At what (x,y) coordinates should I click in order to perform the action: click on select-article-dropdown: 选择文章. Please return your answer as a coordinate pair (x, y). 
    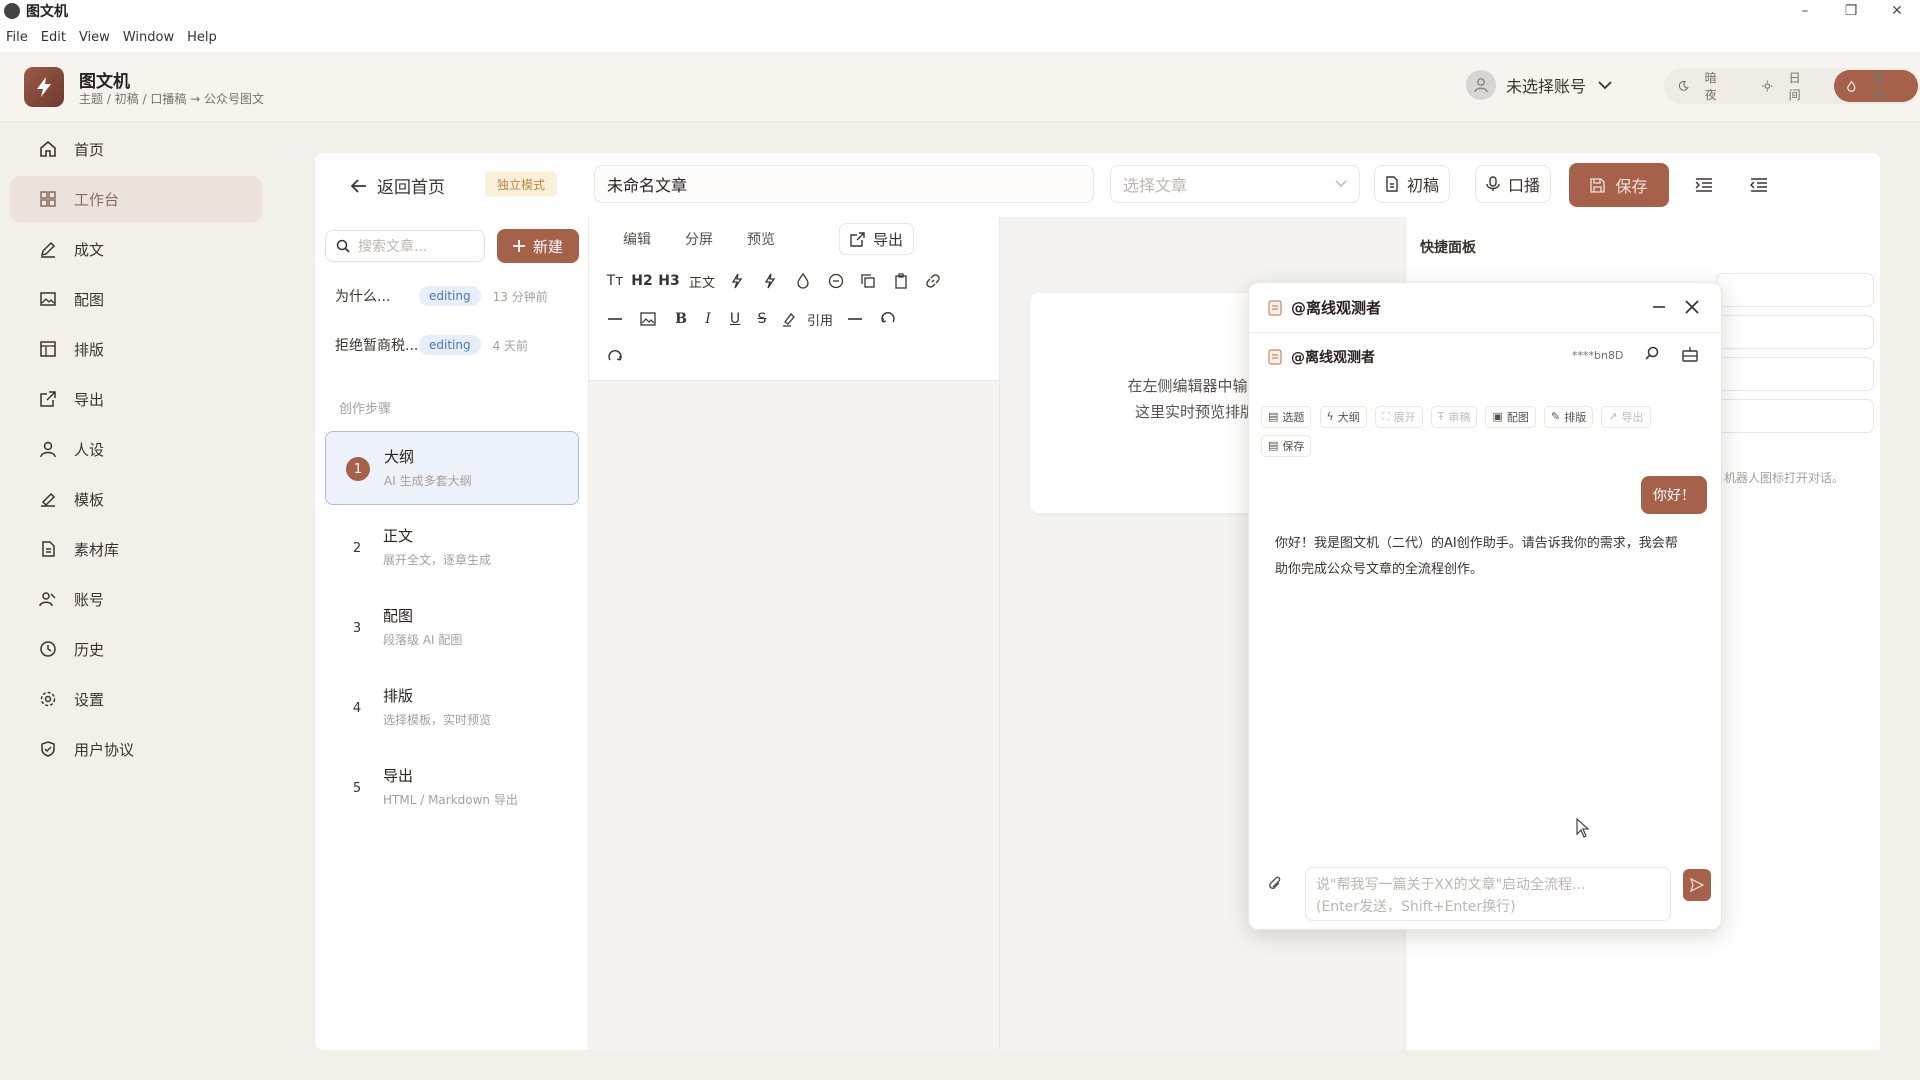
    Looking at the image, I should click on (1235, 184).